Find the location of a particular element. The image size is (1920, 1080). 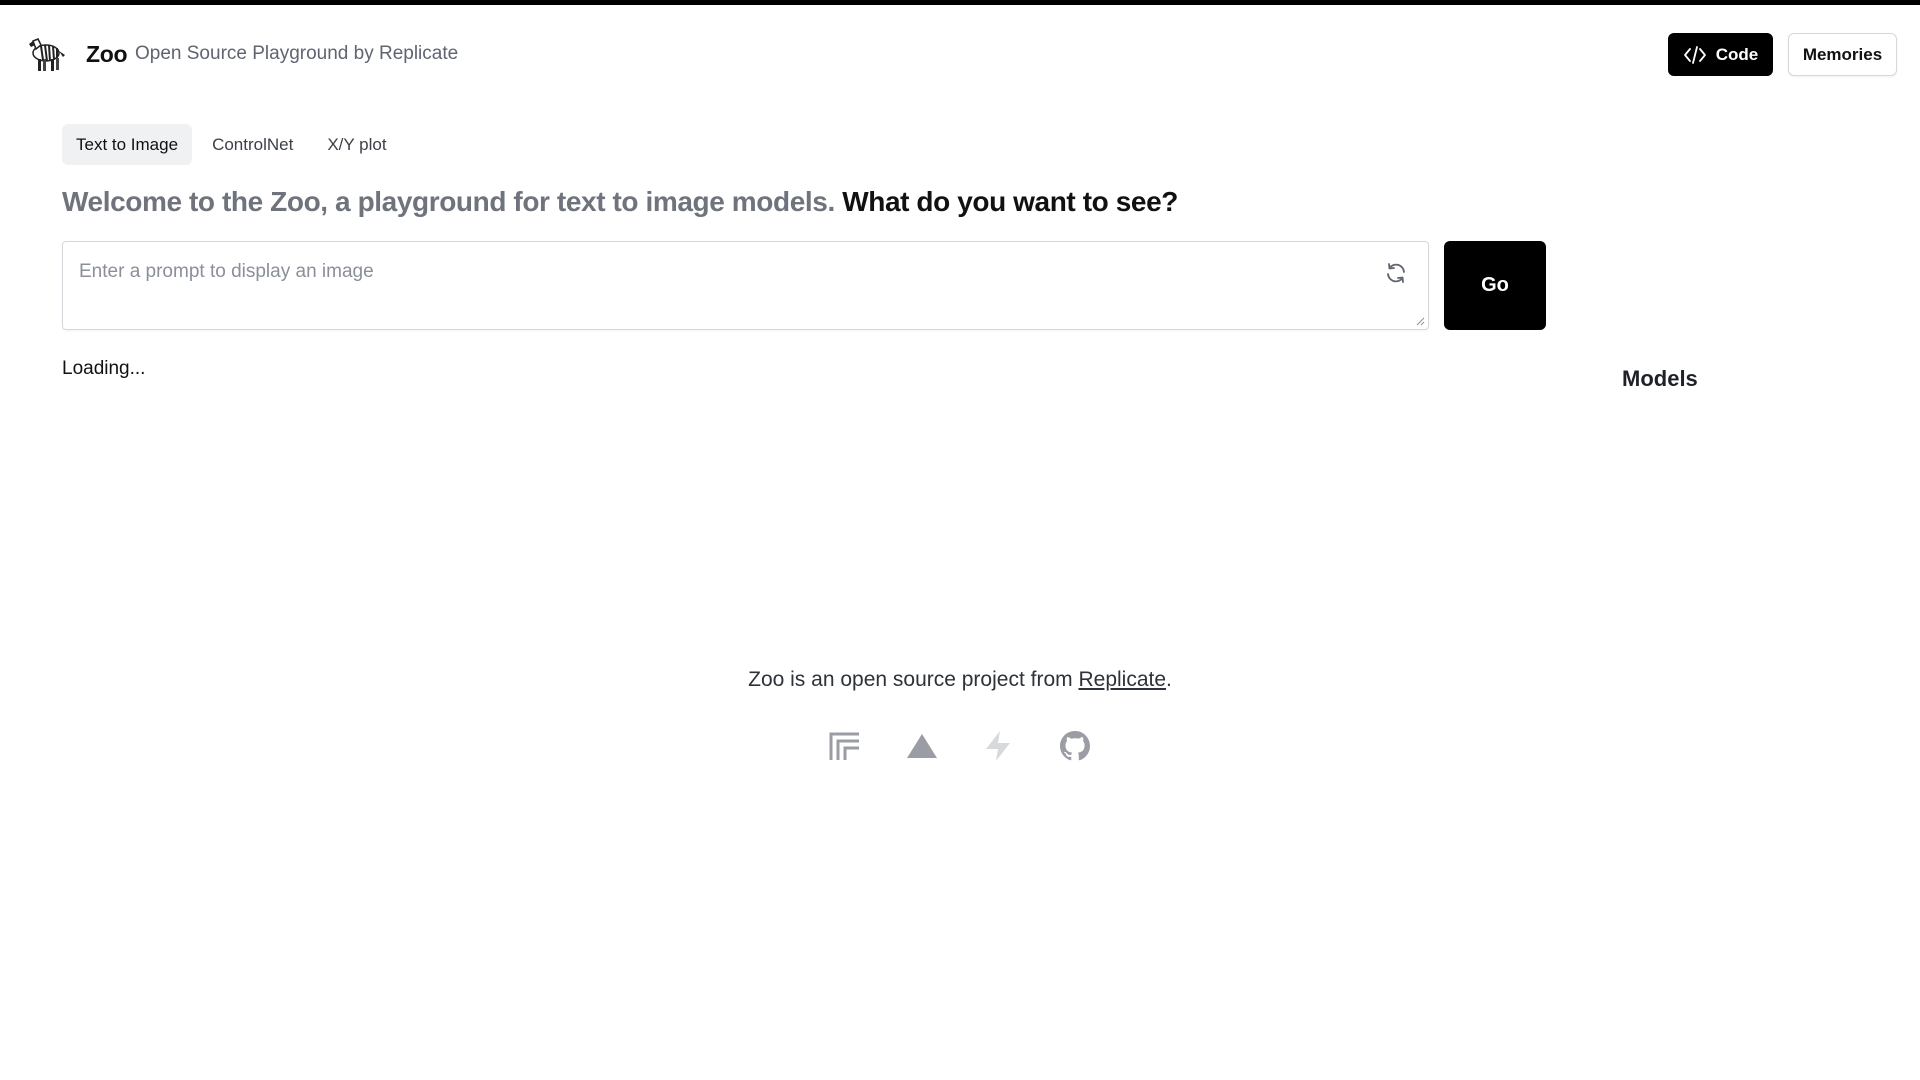

tab-label: X/Y plot is located at coordinates (357, 144).